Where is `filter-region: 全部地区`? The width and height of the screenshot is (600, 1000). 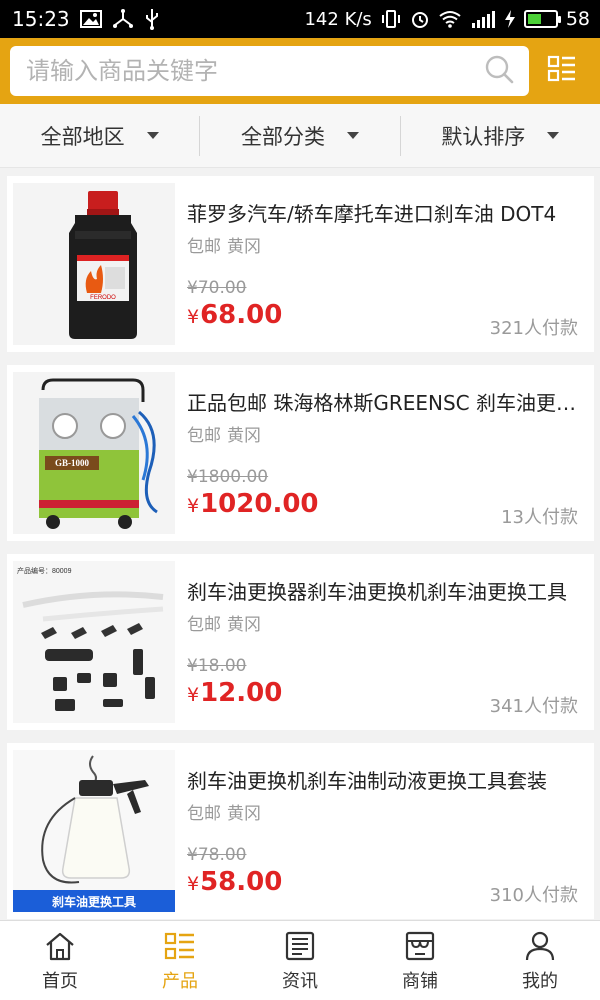 filter-region: 全部地区 is located at coordinates (99, 136).